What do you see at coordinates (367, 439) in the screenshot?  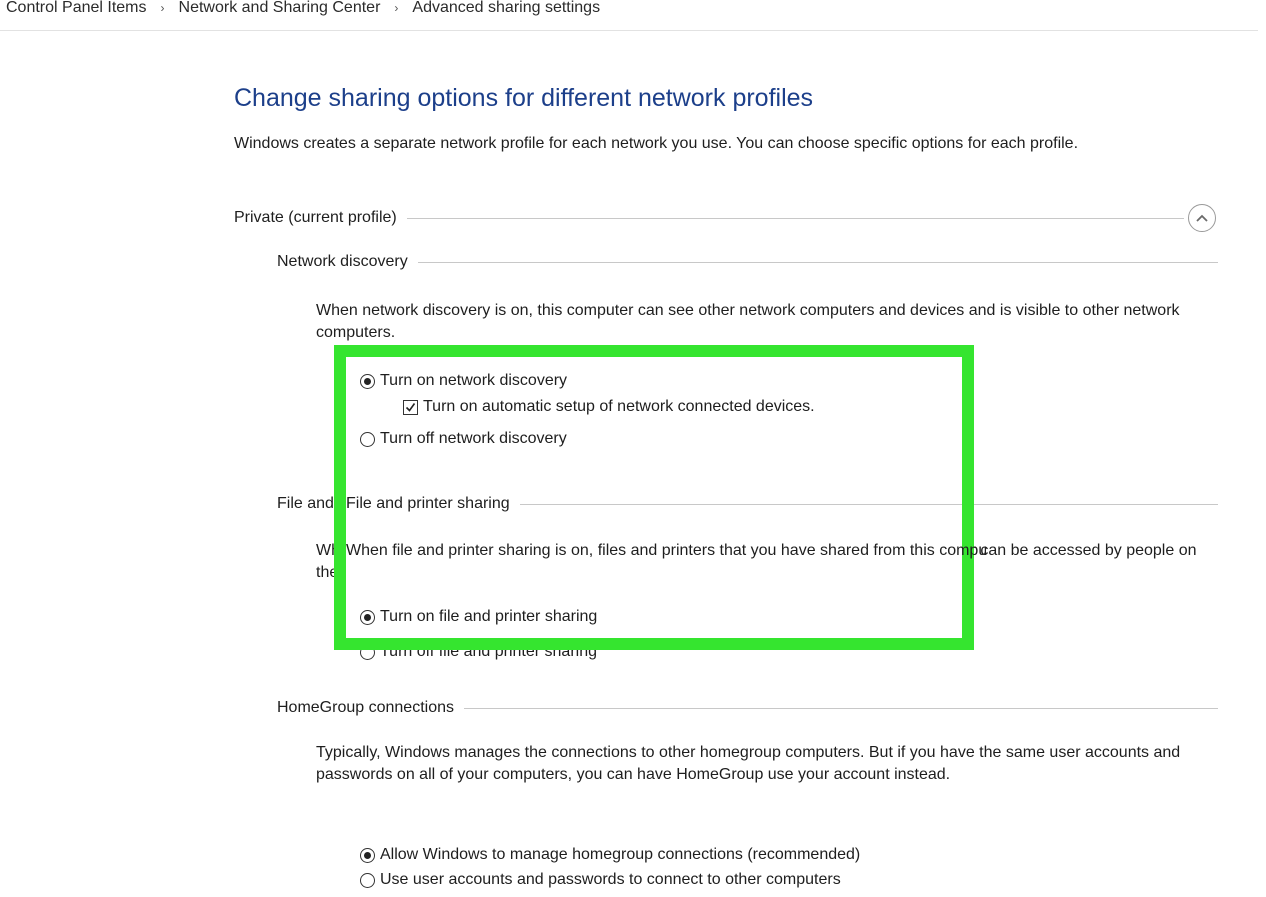 I see `turn-off-network-discovery-radio` at bounding box center [367, 439].